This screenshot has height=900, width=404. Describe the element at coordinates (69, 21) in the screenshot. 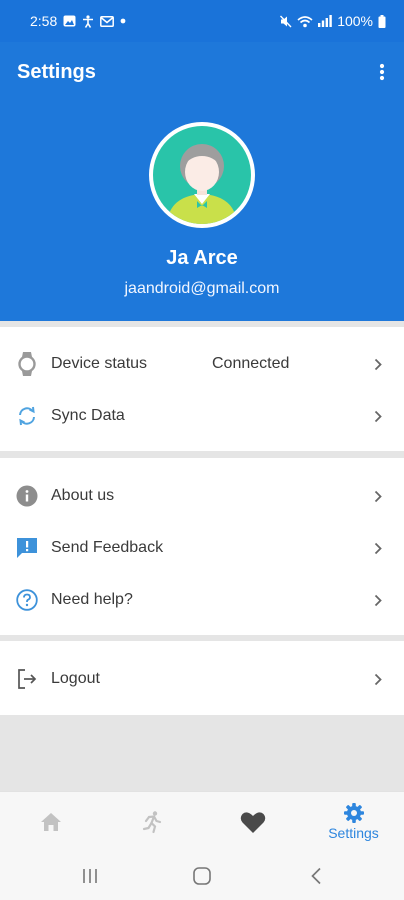

I see `gallery-icon` at that location.